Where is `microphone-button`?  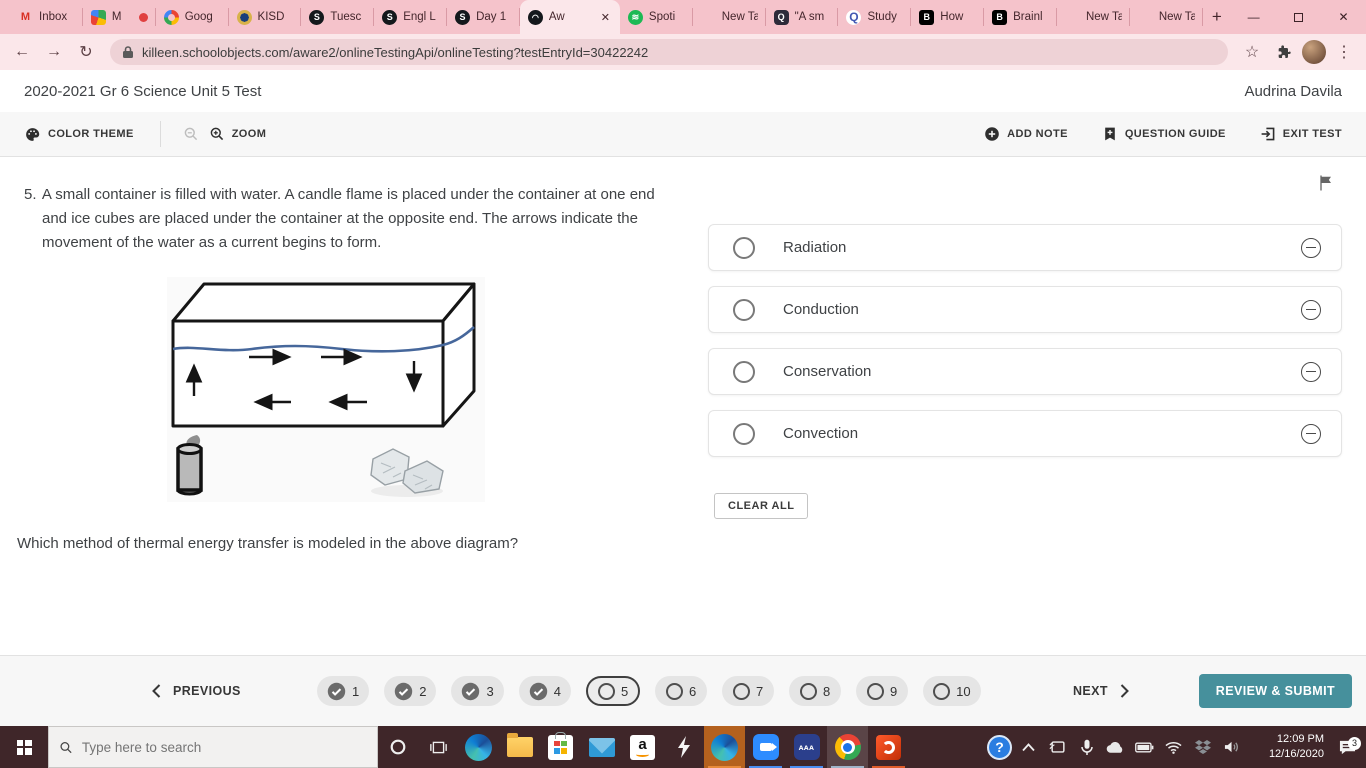
microphone-button is located at coordinates (1086, 747).